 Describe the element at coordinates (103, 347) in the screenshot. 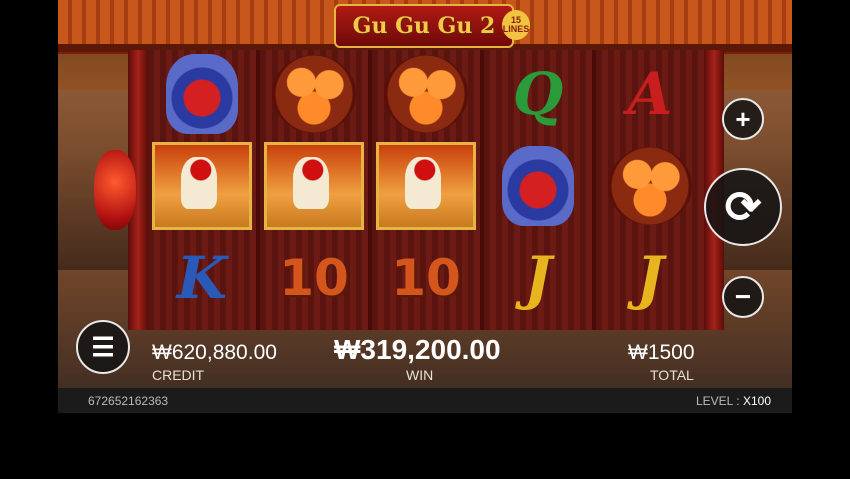

I see `hamburger-menu-icon: ☰` at that location.